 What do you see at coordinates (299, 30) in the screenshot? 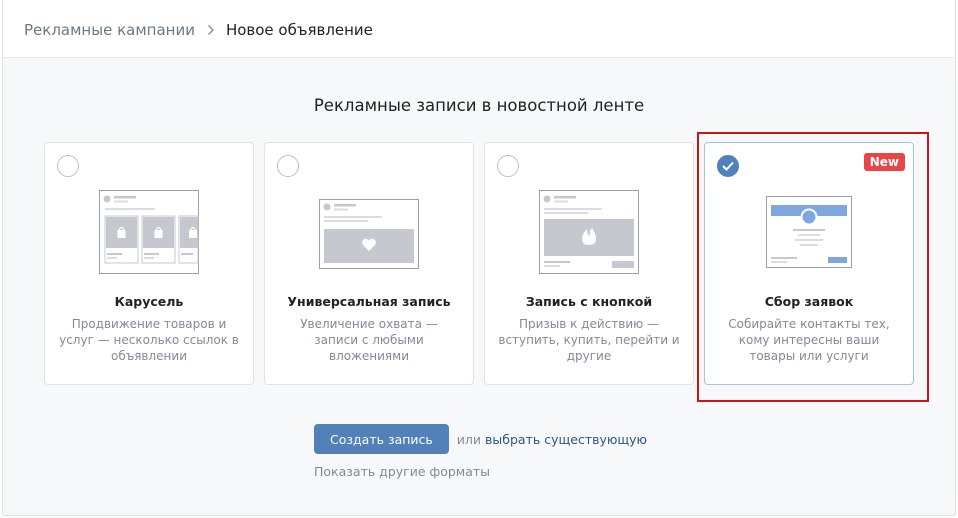
I see `breadcrumb-current: Новое объявление` at bounding box center [299, 30].